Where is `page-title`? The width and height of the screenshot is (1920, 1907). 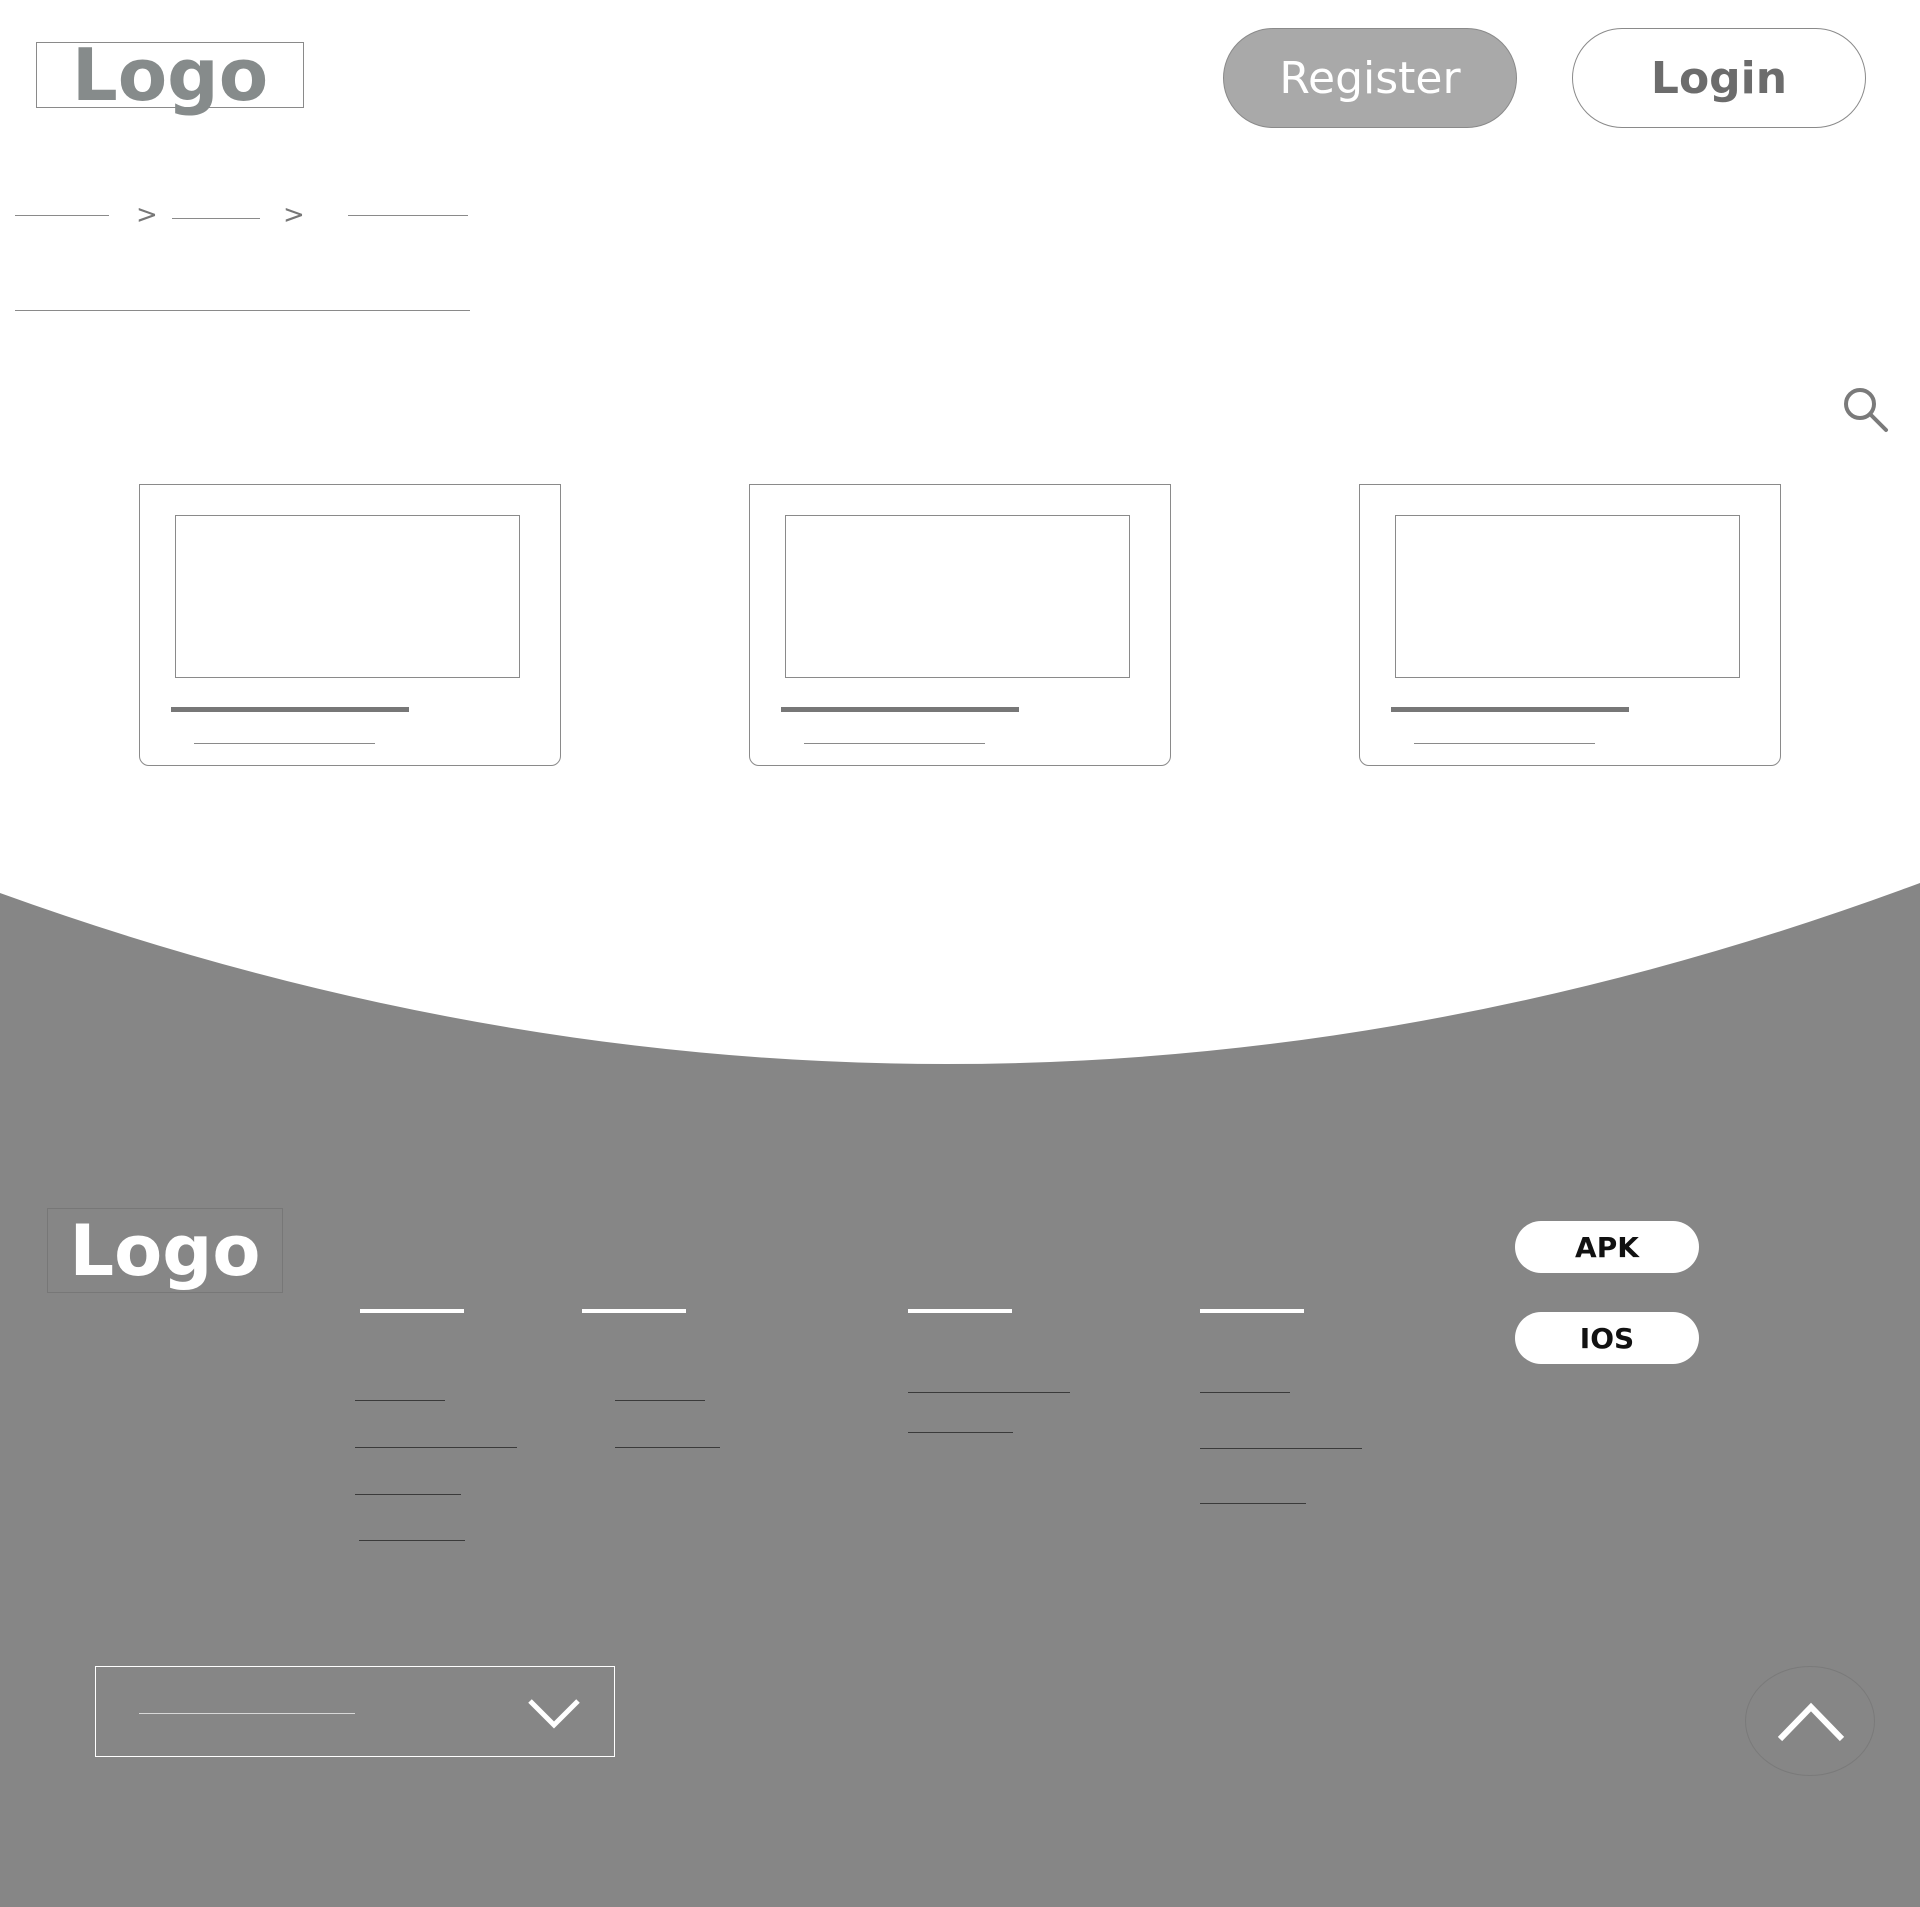 page-title is located at coordinates (242, 310).